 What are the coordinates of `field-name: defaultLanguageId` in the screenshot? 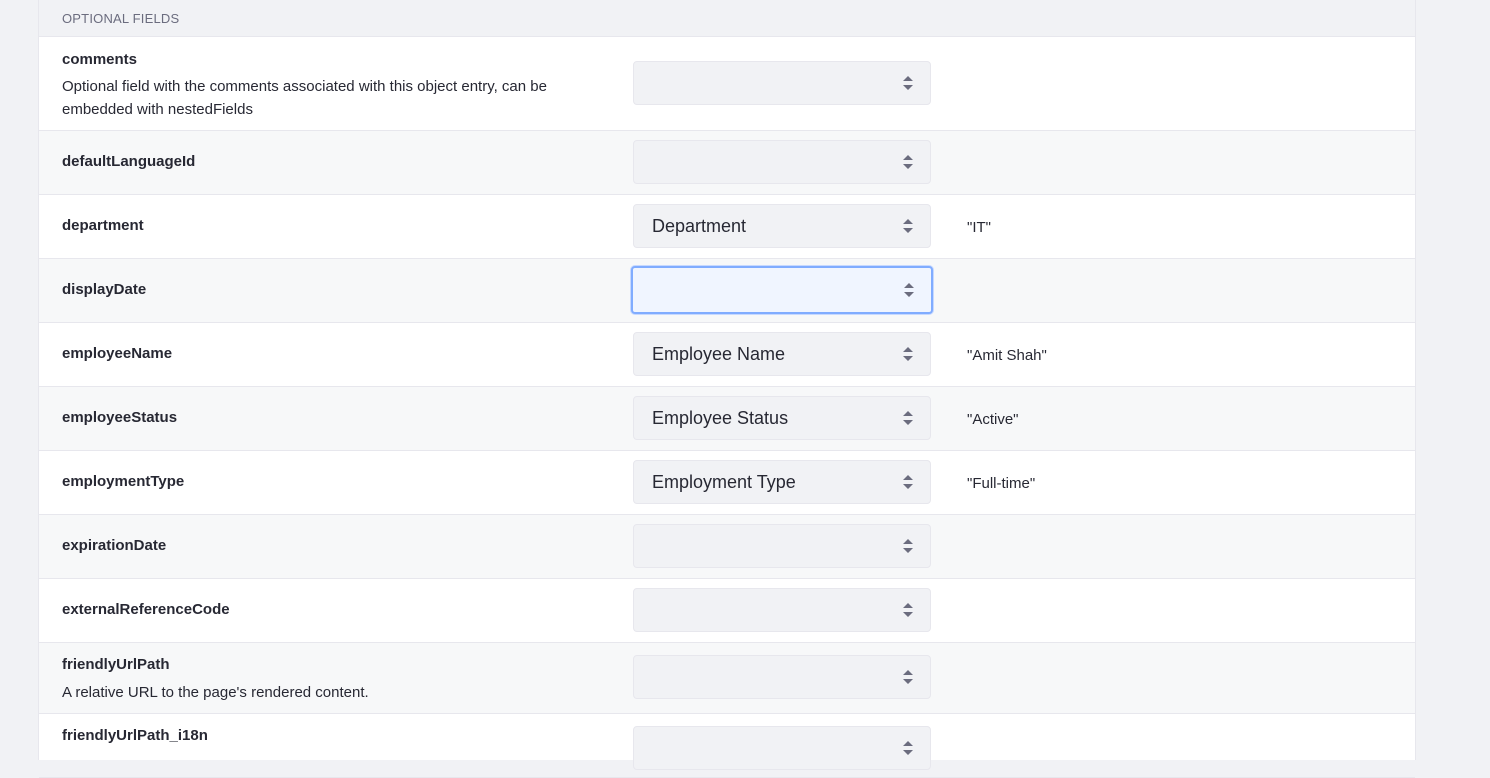 It's located at (129, 161).